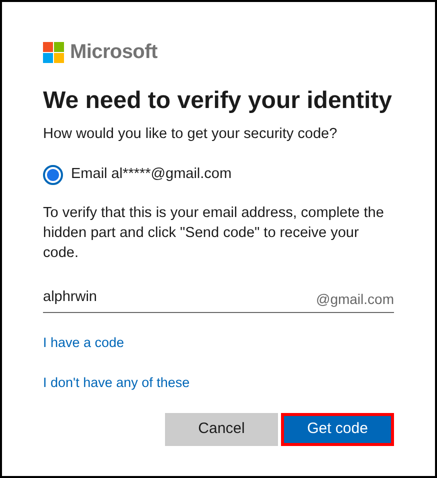 This screenshot has height=478, width=437. Describe the element at coordinates (221, 429) in the screenshot. I see `cancel-button: Cancel` at that location.